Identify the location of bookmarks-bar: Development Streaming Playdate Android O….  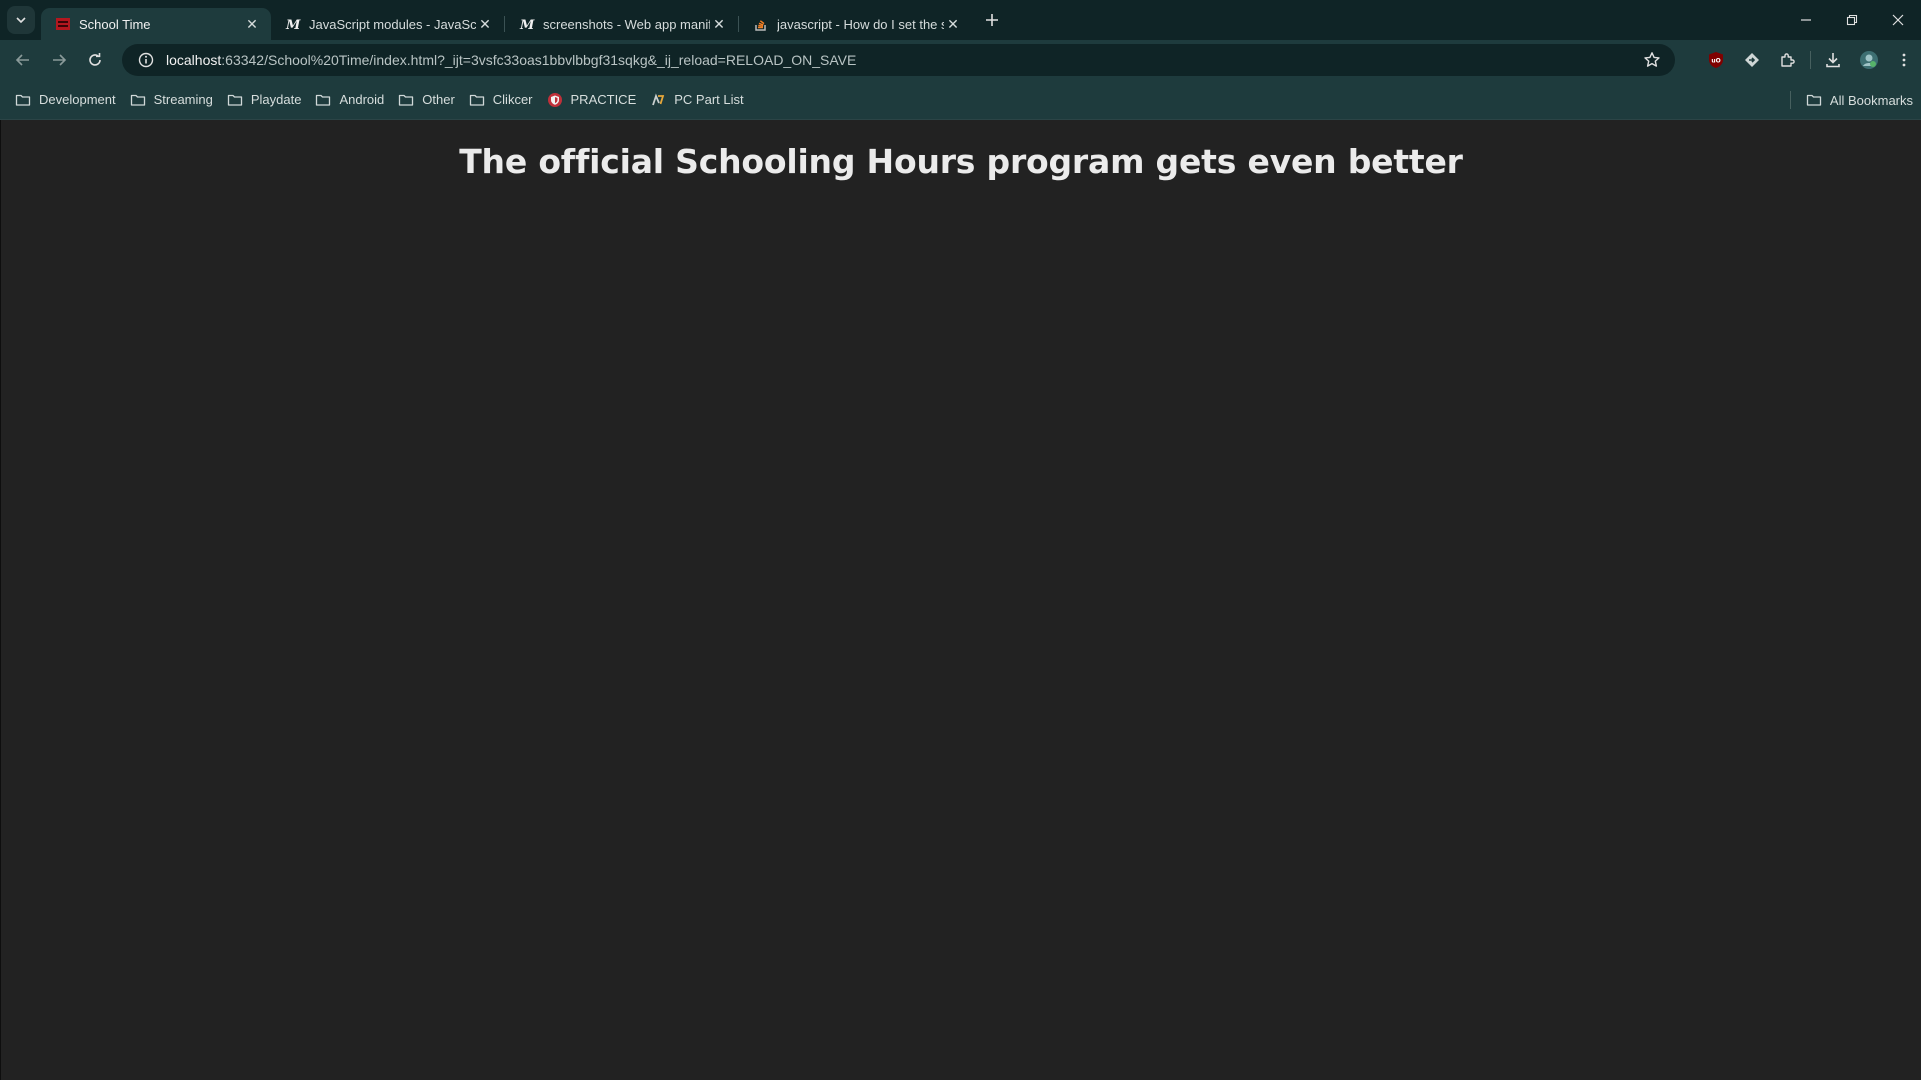
(960, 100).